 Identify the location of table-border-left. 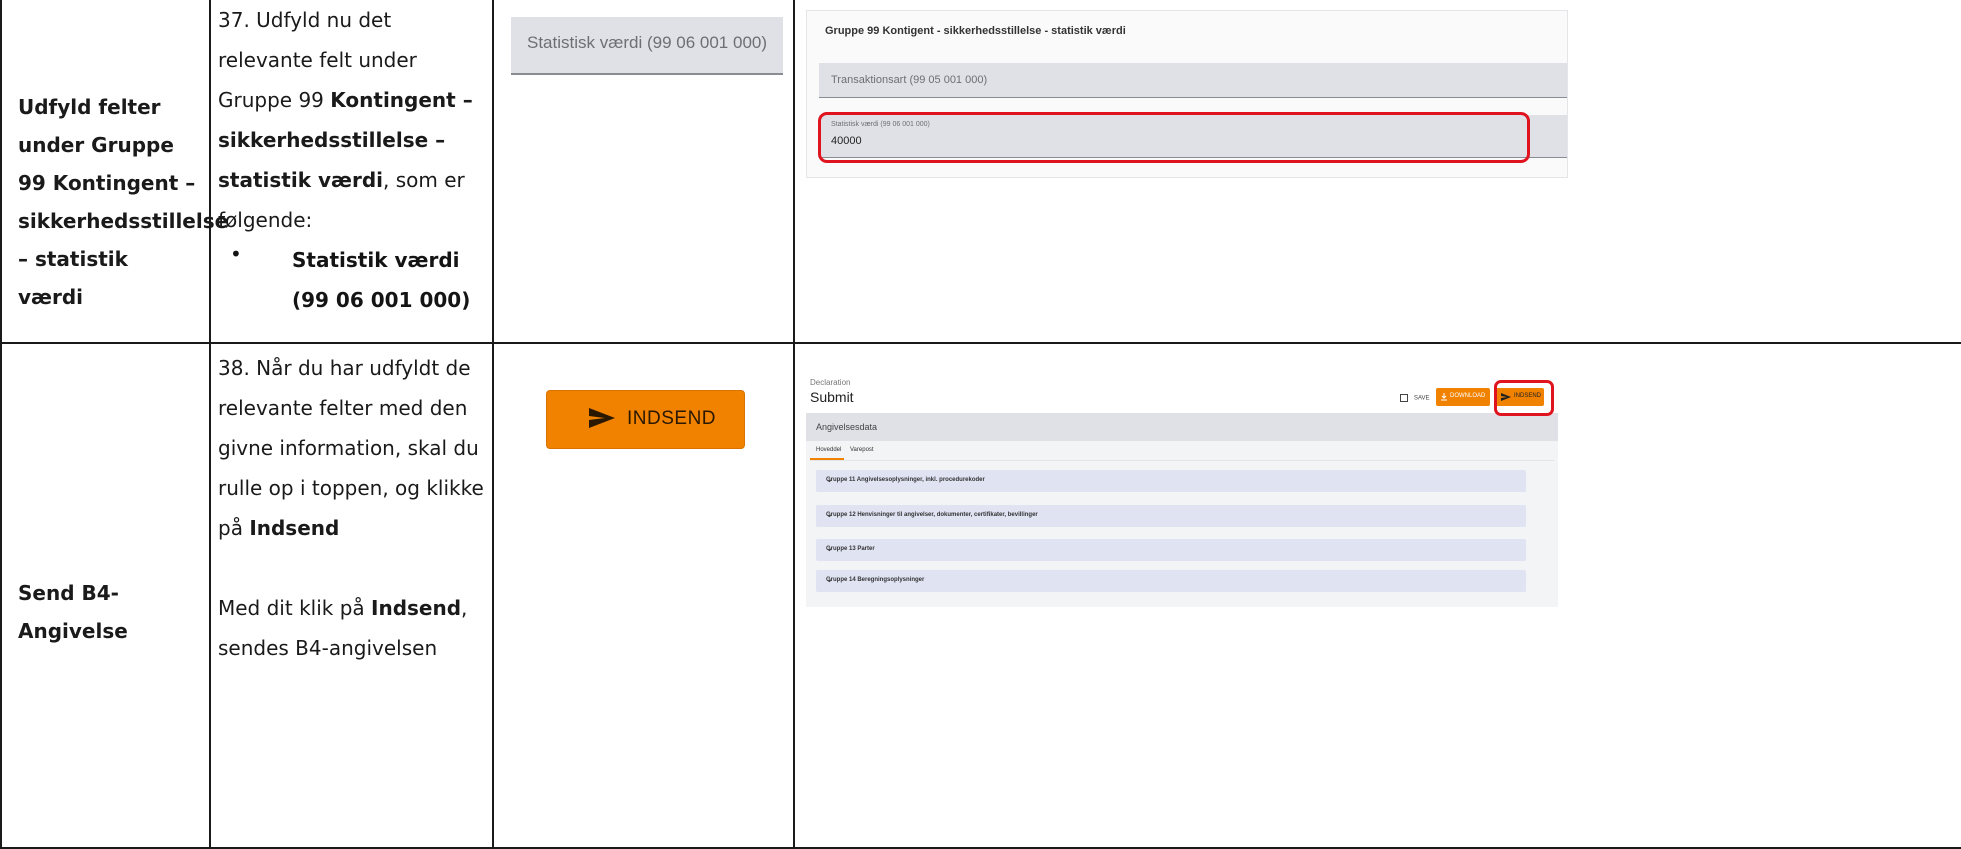
(1, 424).